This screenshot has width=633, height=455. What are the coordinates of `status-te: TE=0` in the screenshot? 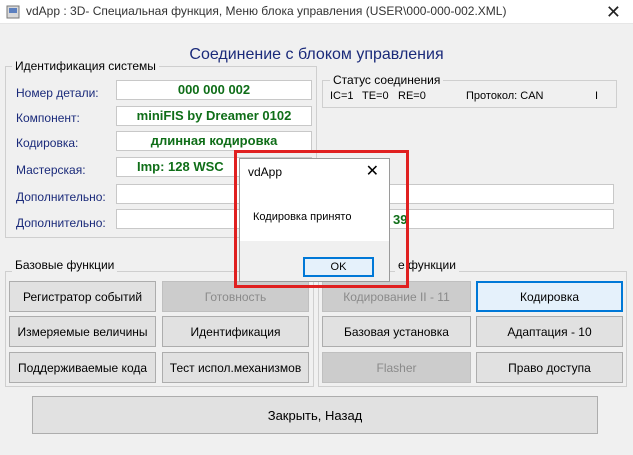 It's located at (375, 96).